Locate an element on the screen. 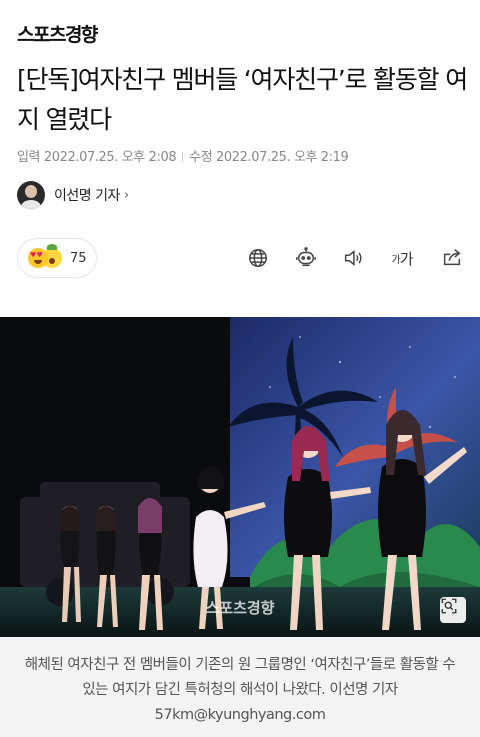 The height and width of the screenshot is (737, 480). robot-icon is located at coordinates (306, 258).